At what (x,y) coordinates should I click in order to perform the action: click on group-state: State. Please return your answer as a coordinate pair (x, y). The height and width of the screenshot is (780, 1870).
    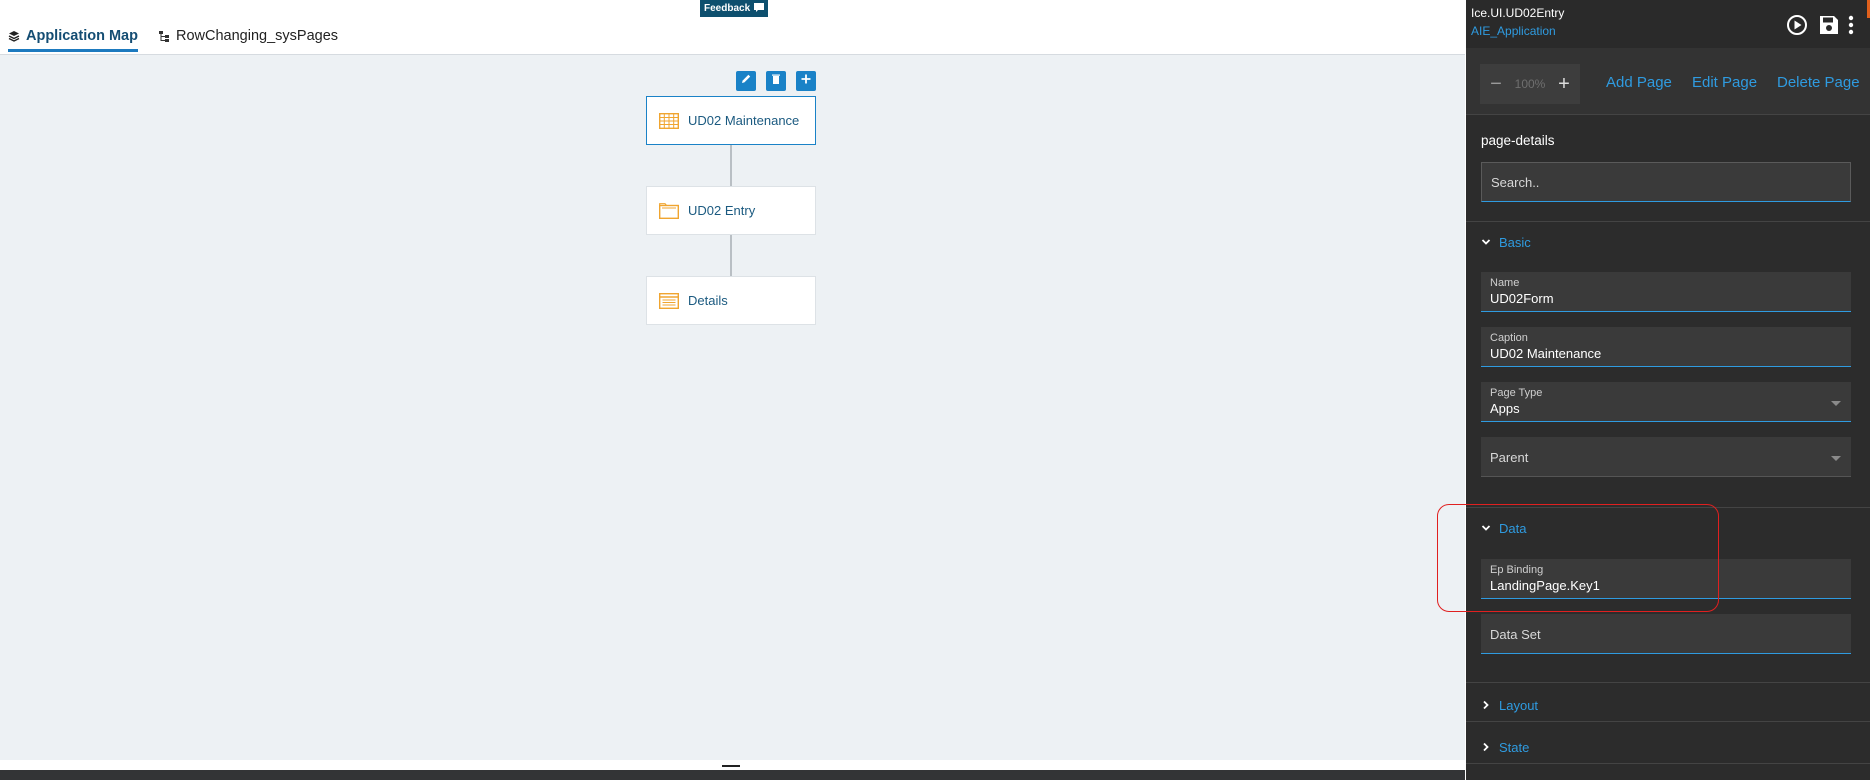
    Looking at the image, I should click on (1505, 747).